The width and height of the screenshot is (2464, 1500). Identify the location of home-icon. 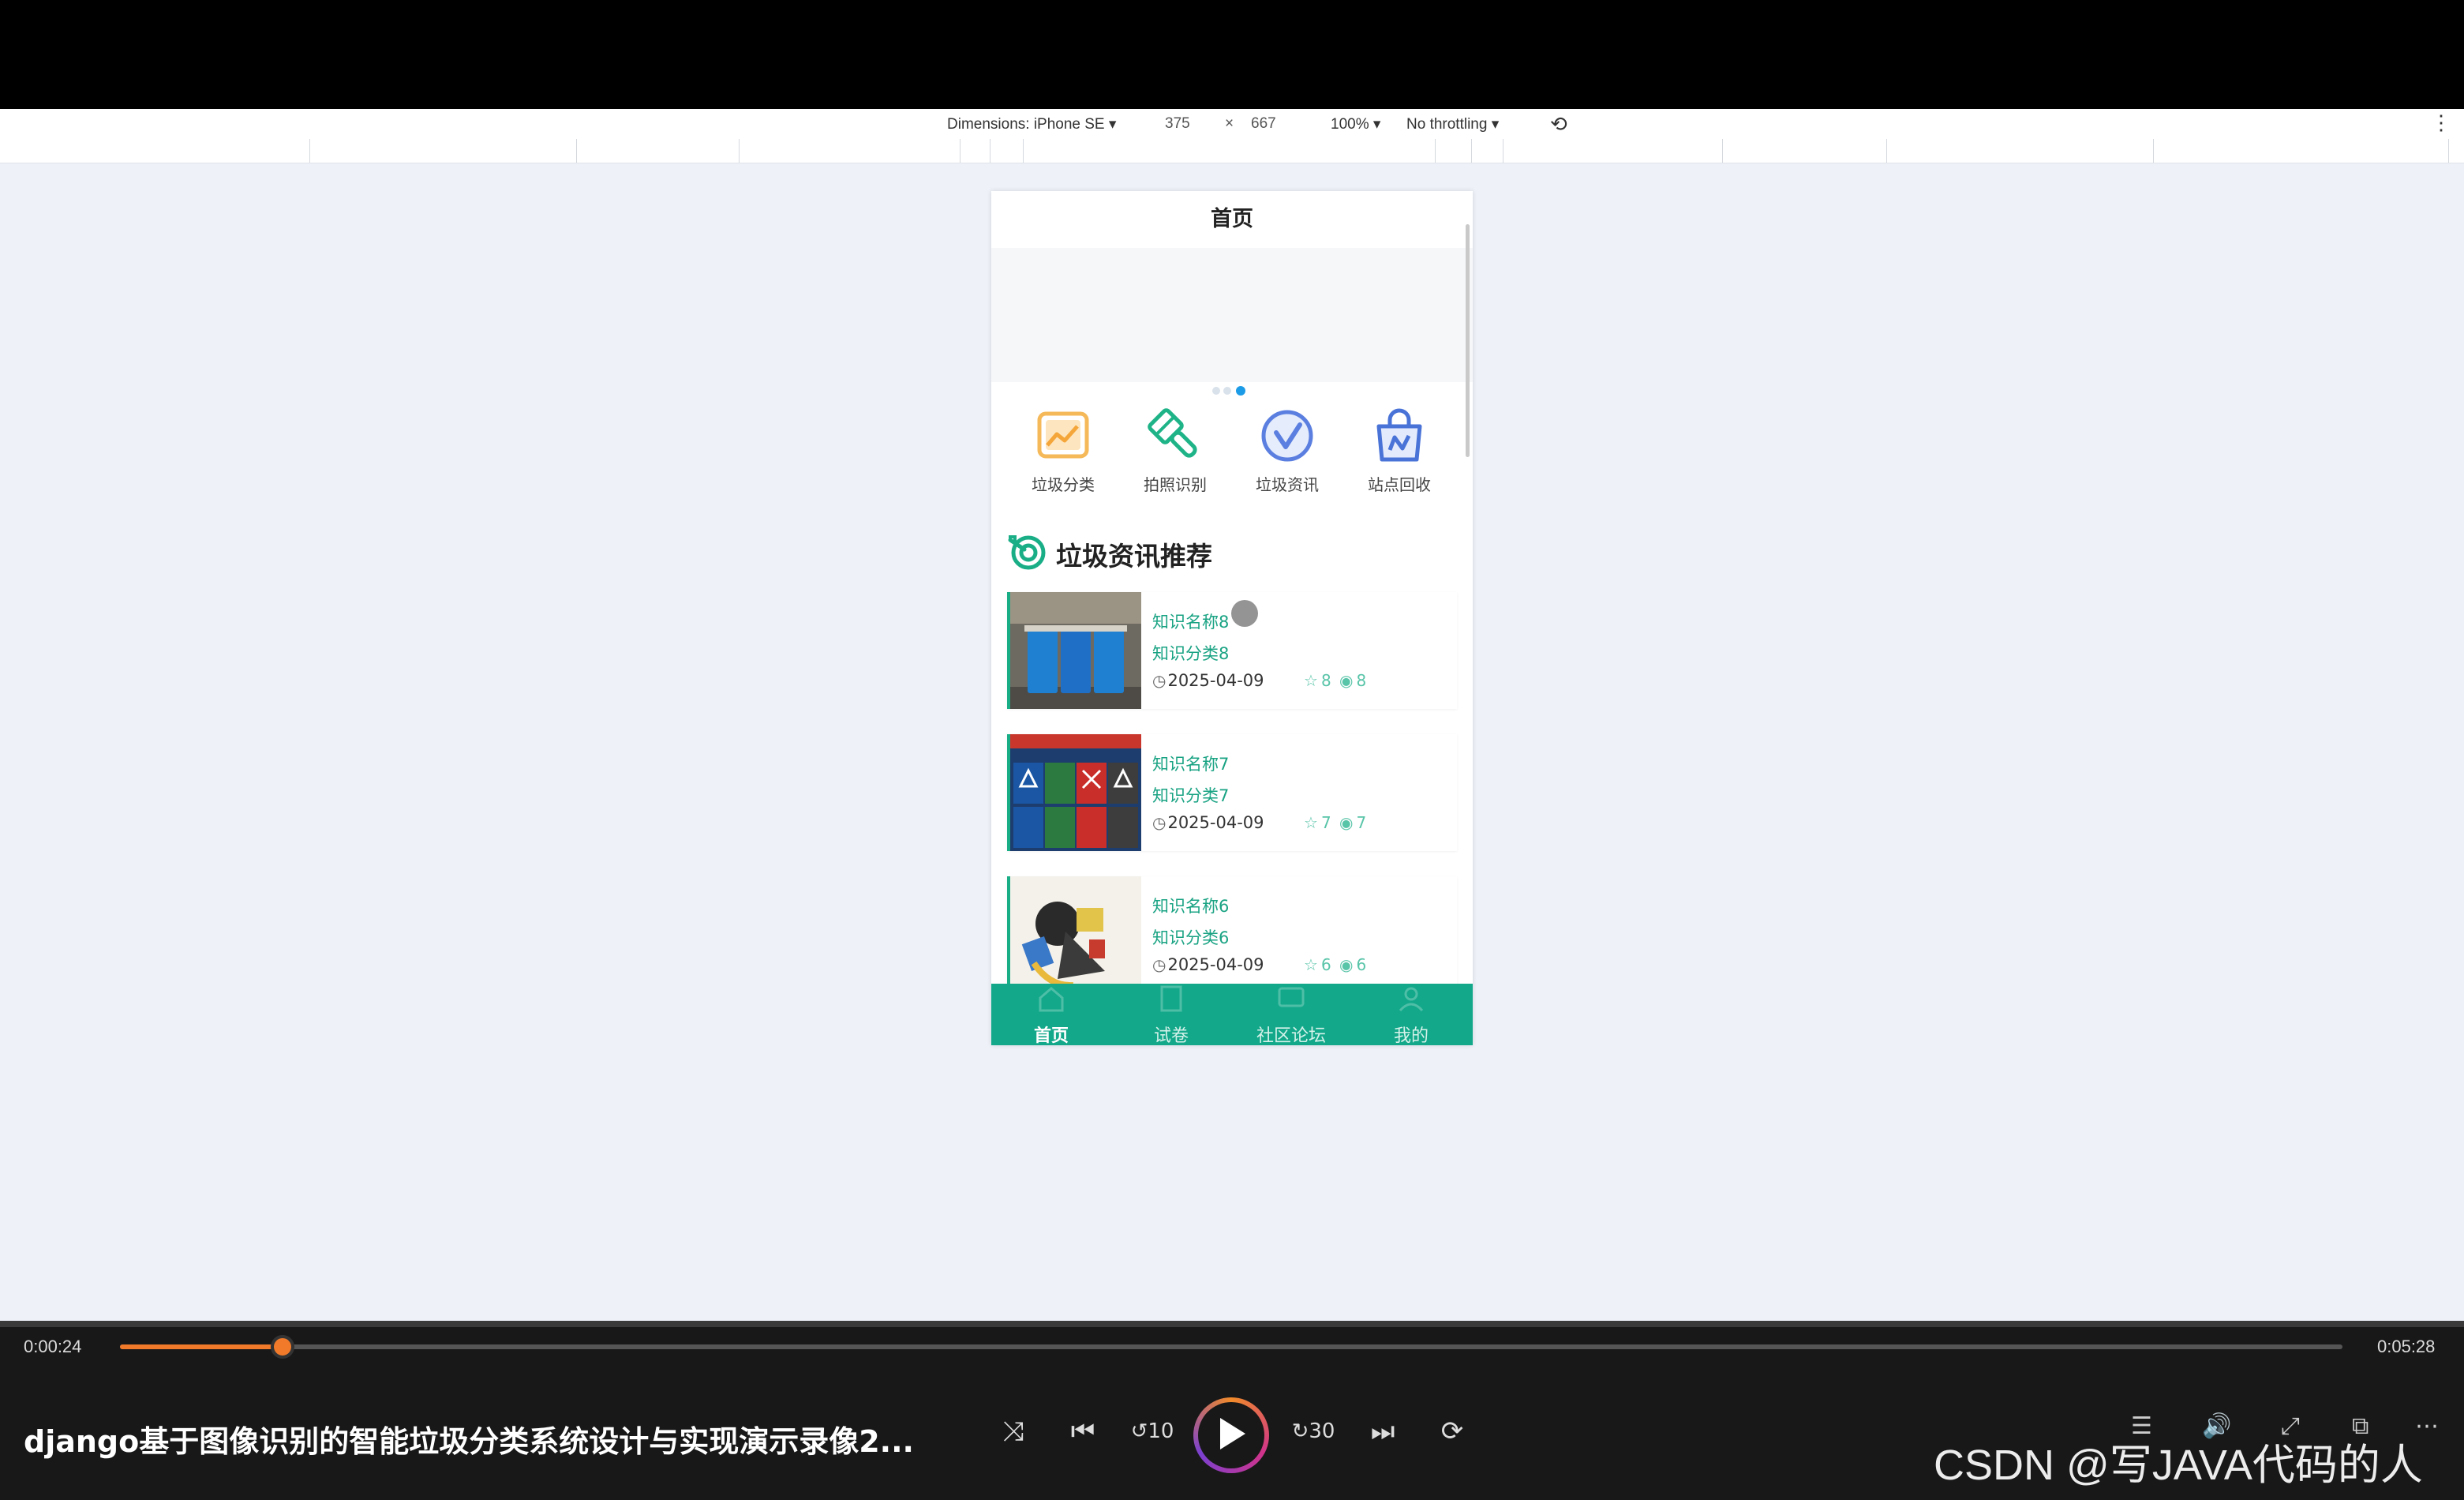
(1051, 999).